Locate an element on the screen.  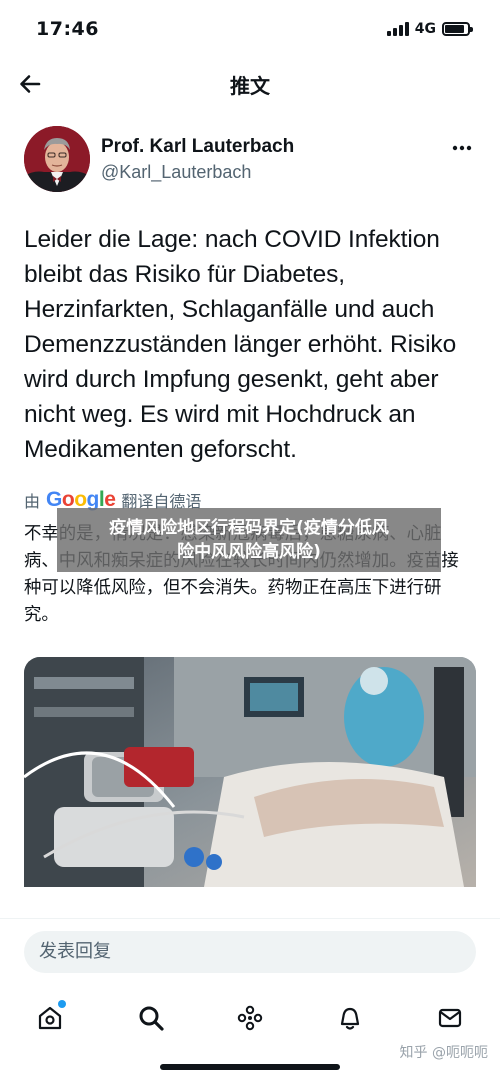
nav-notifications is located at coordinates (350, 1018).